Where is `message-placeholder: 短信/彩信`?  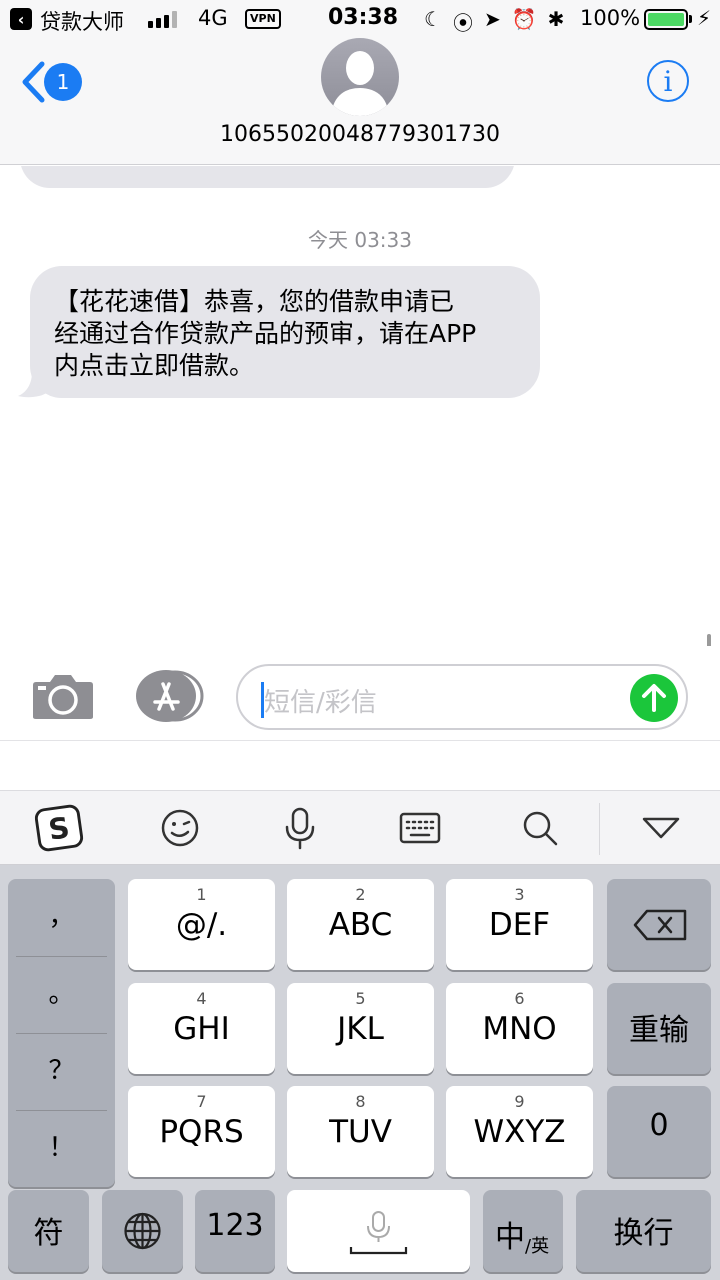
message-placeholder: 短信/彩信 is located at coordinates (320, 703).